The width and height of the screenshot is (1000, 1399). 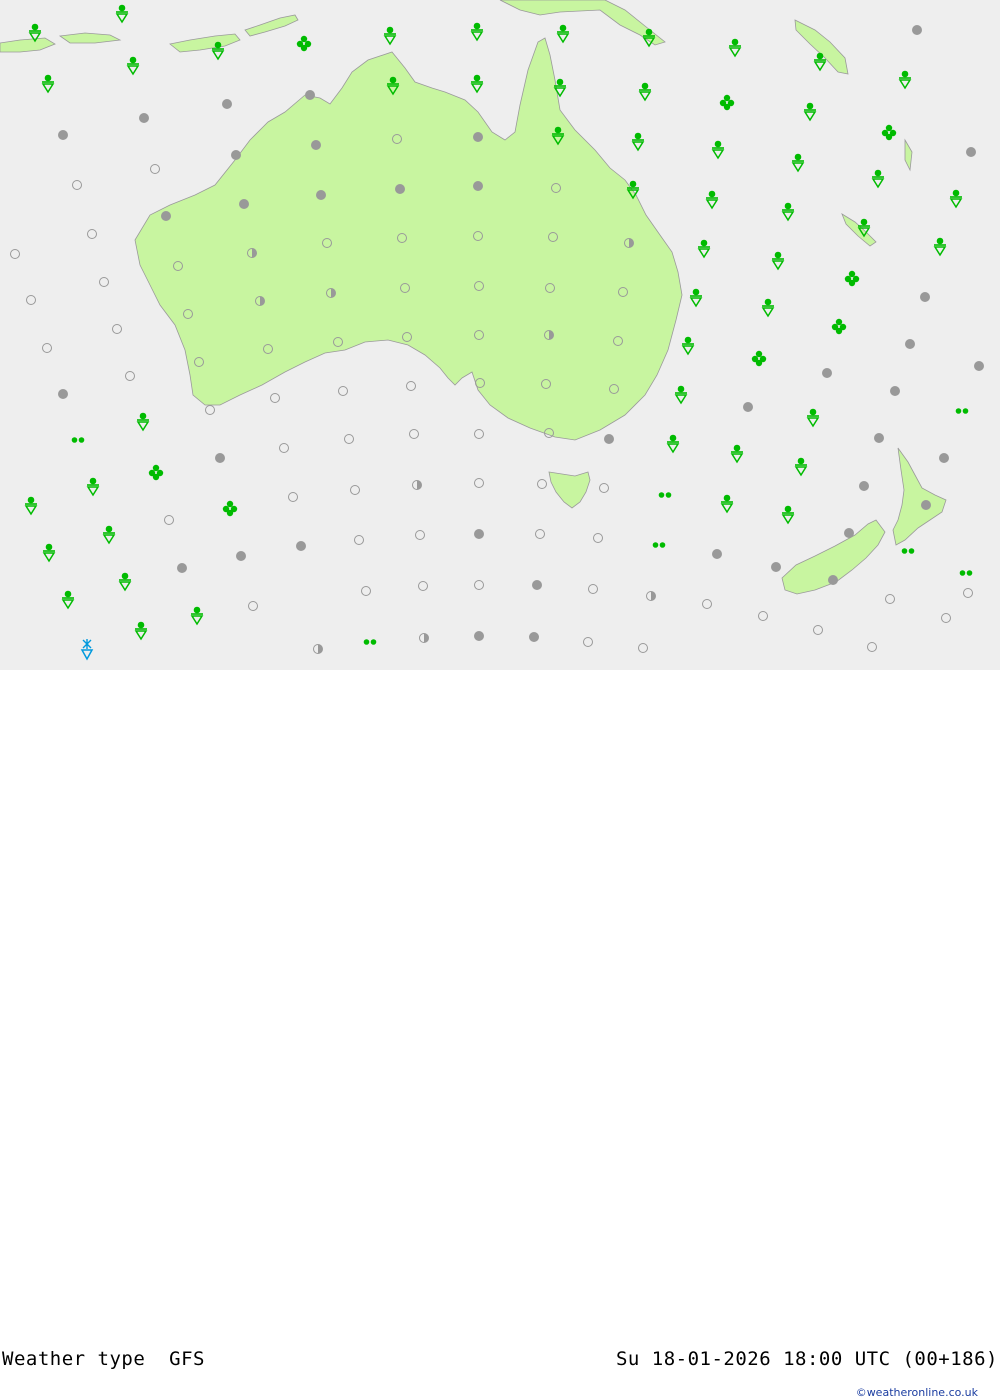 I want to click on credit-link: ©weatheronline.co.uk, so click(x=917, y=1392).